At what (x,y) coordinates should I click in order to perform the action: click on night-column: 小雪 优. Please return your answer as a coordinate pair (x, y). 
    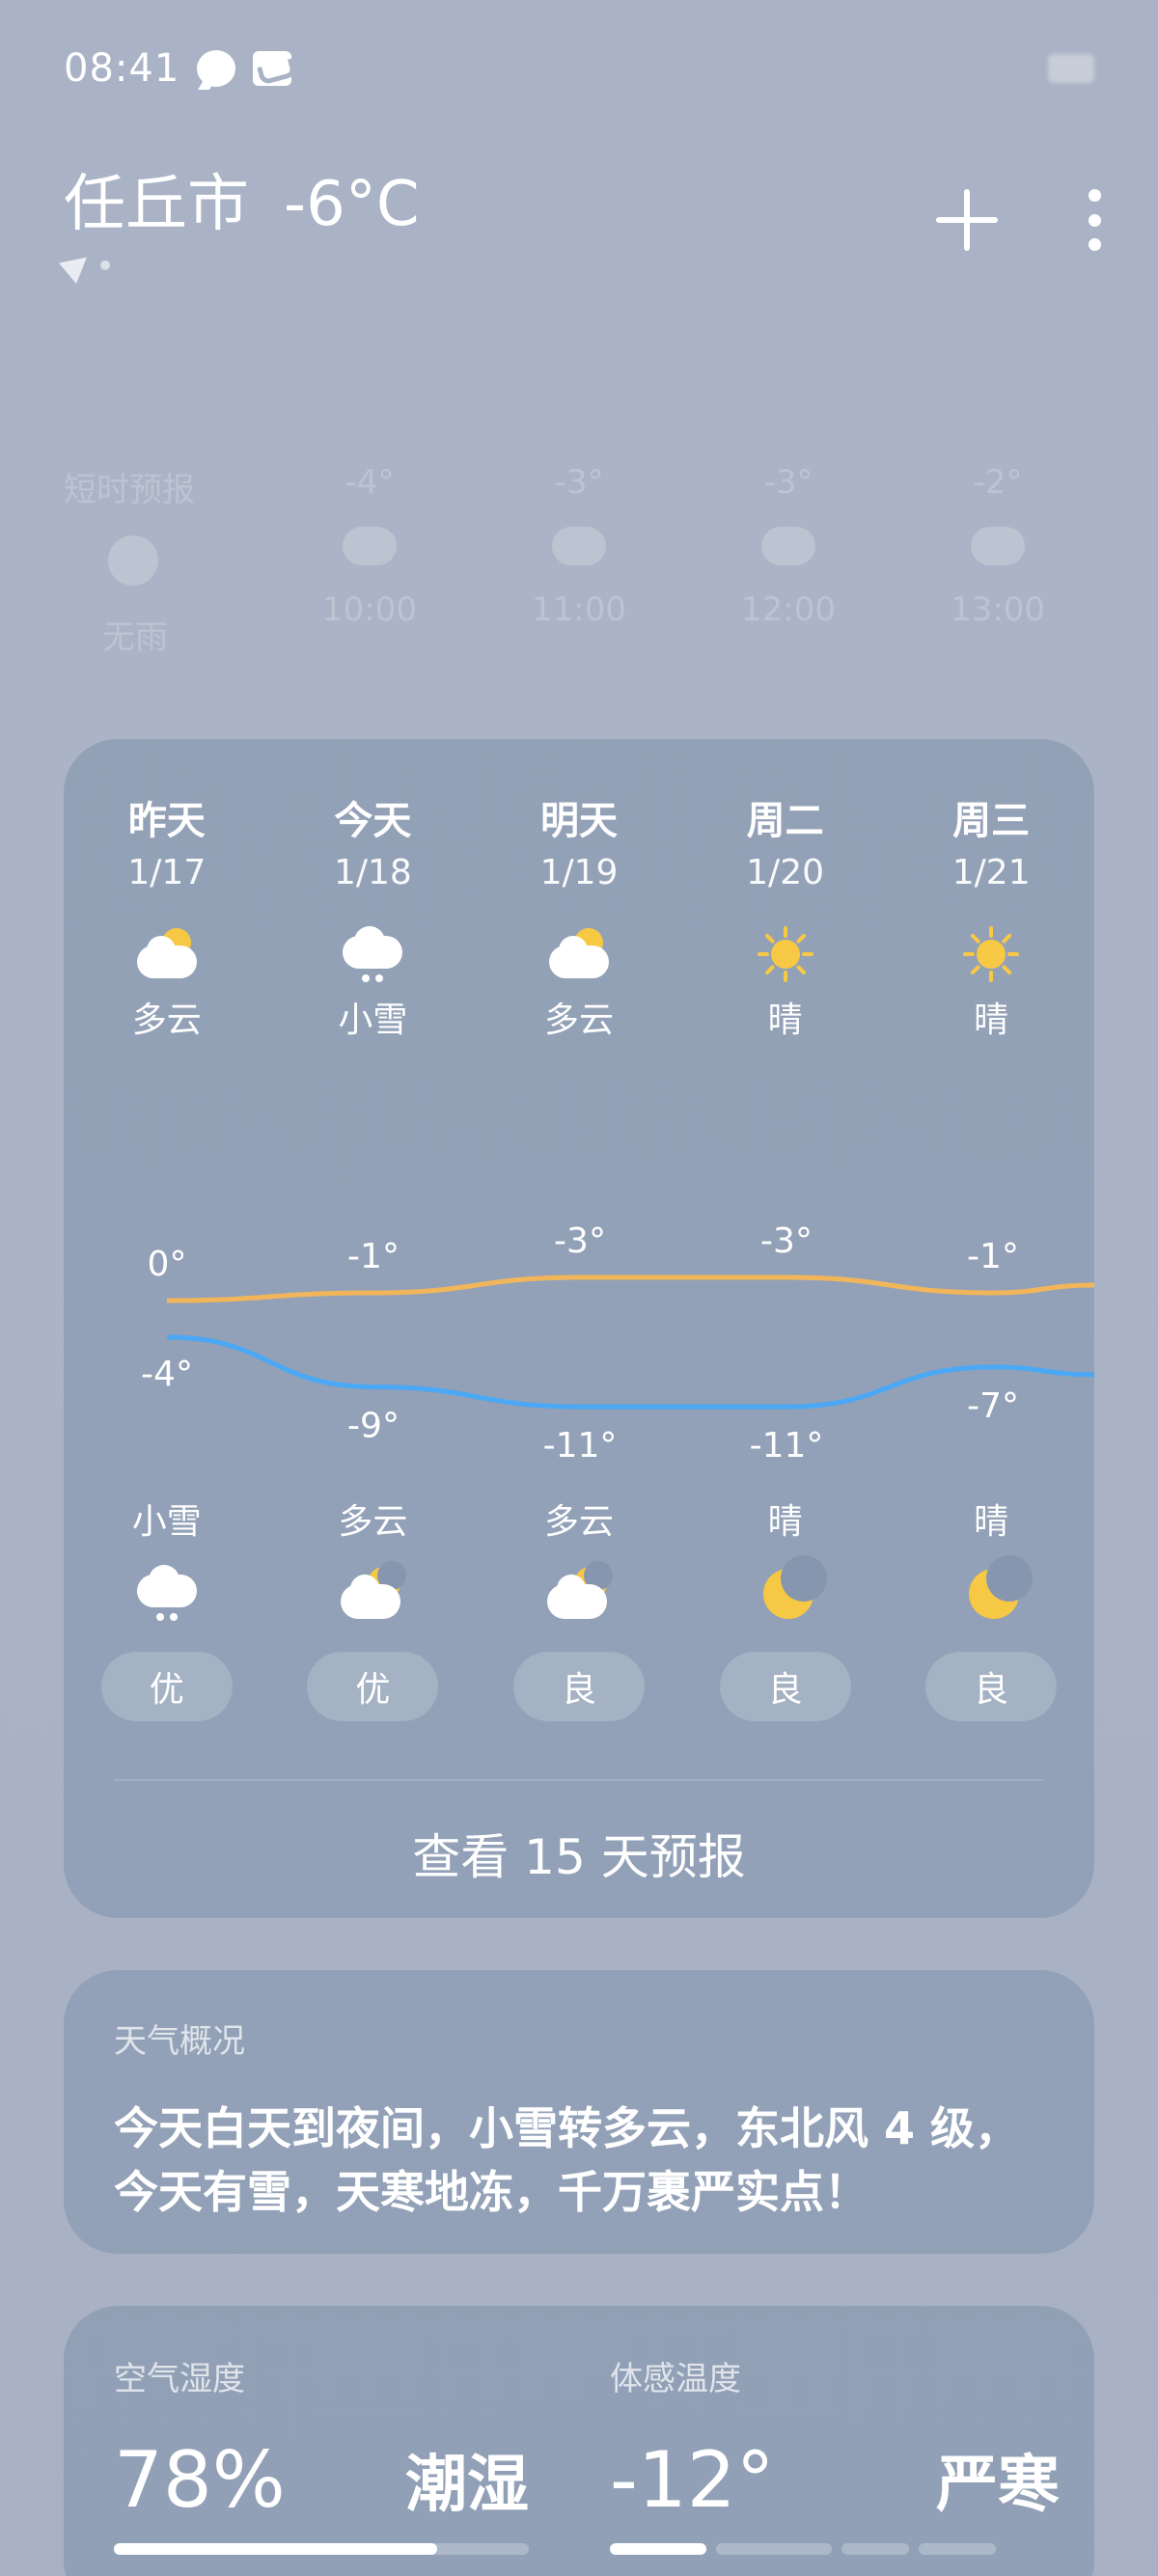
    Looking at the image, I should click on (167, 1608).